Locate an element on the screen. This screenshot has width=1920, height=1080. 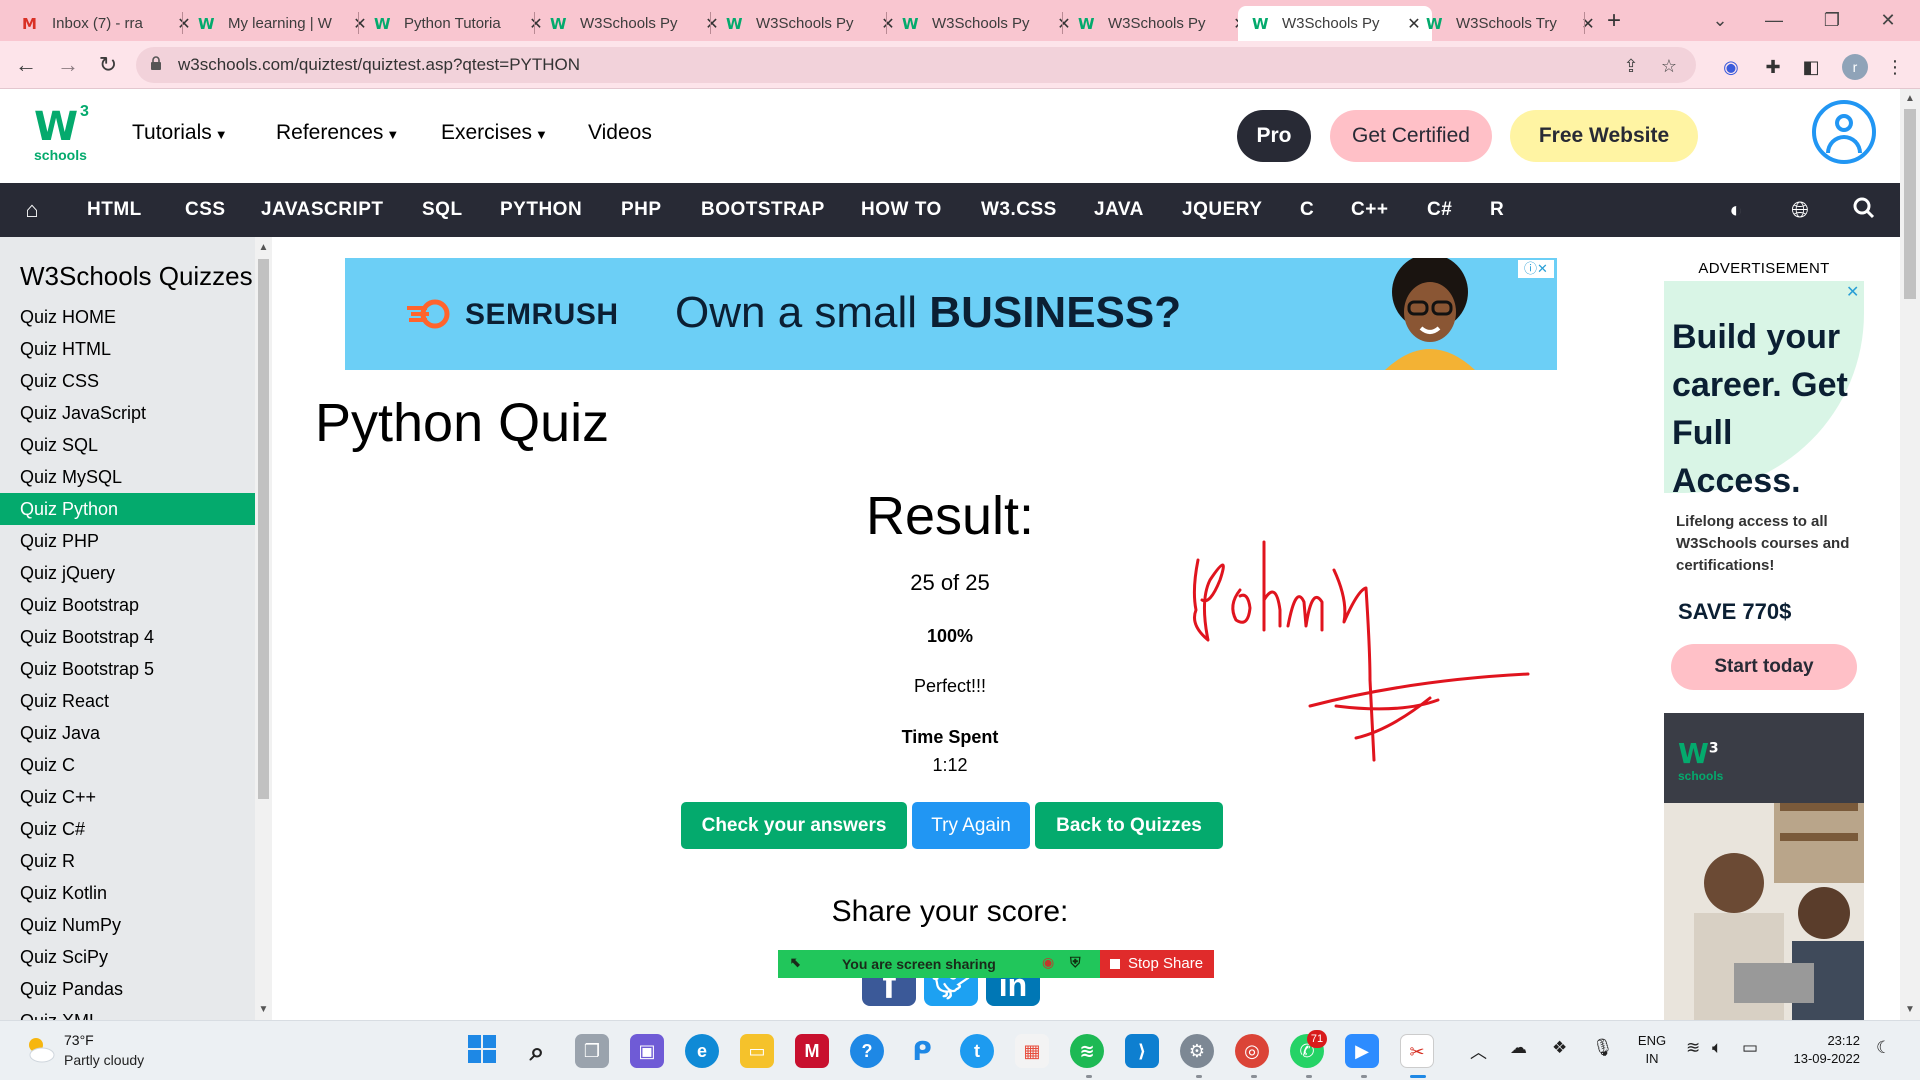
globe-icon: 🌐︎ is located at coordinates (1800, 210).